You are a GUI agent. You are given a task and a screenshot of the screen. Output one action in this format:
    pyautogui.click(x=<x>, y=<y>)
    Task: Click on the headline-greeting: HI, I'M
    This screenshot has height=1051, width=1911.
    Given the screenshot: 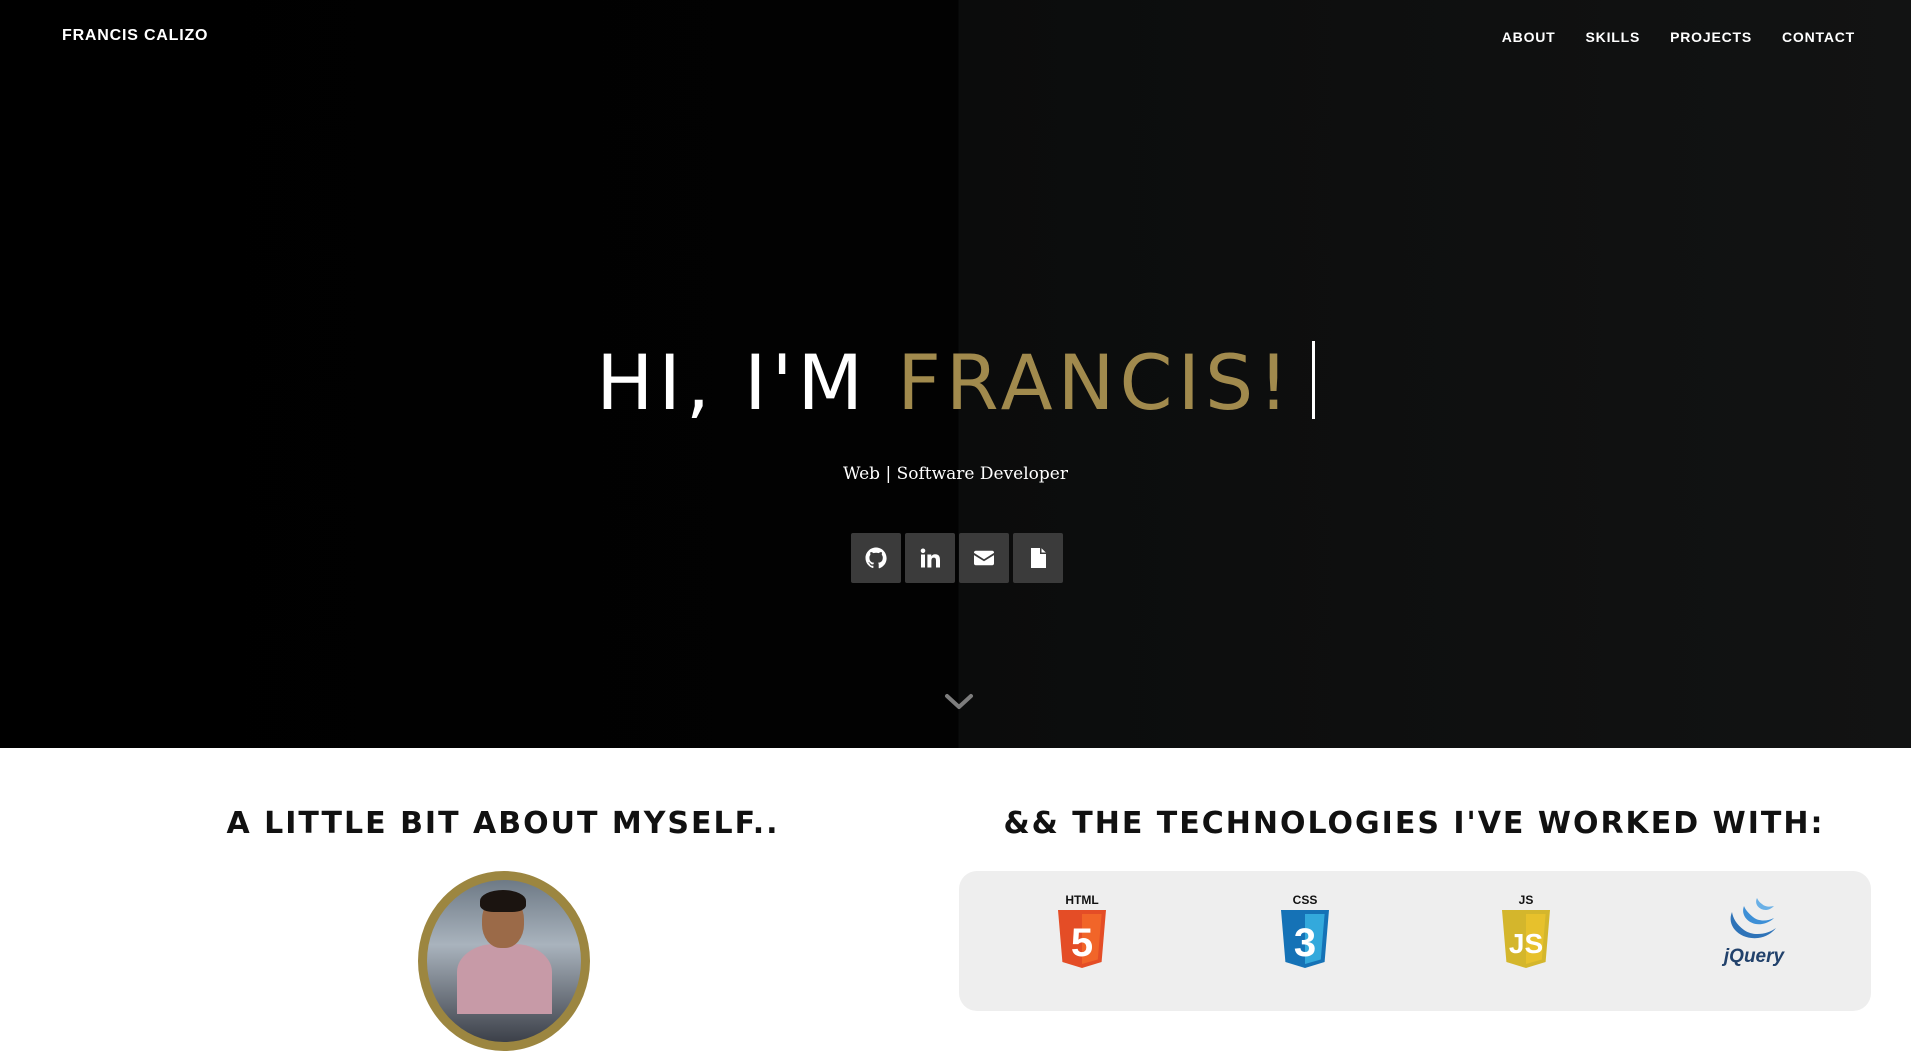 What is the action you would take?
    pyautogui.click(x=747, y=382)
    